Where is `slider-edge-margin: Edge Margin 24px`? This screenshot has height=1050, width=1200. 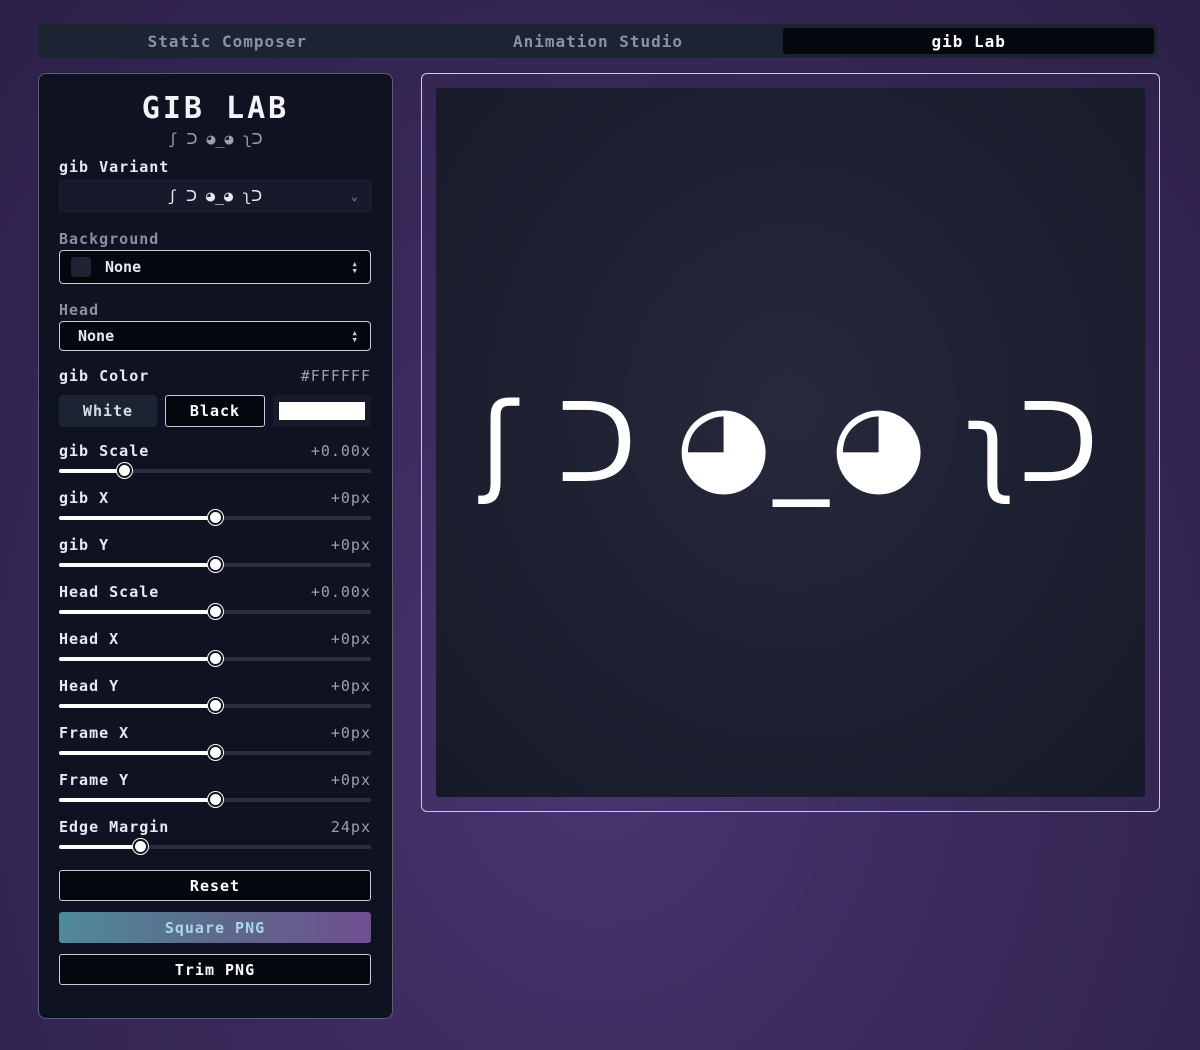
slider-edge-margin: Edge Margin 24px is located at coordinates (215, 836).